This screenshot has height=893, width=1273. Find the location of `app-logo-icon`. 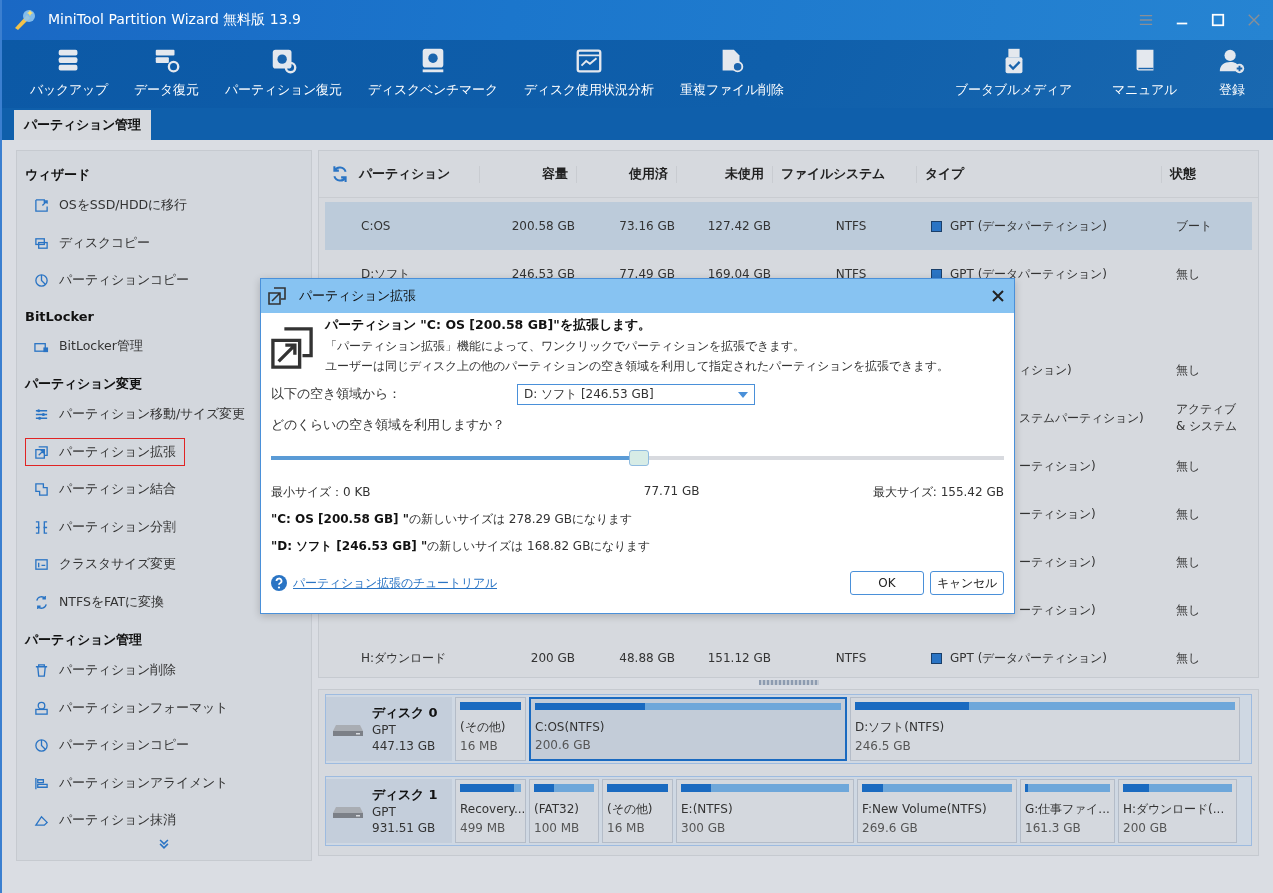

app-logo-icon is located at coordinates (24, 20).